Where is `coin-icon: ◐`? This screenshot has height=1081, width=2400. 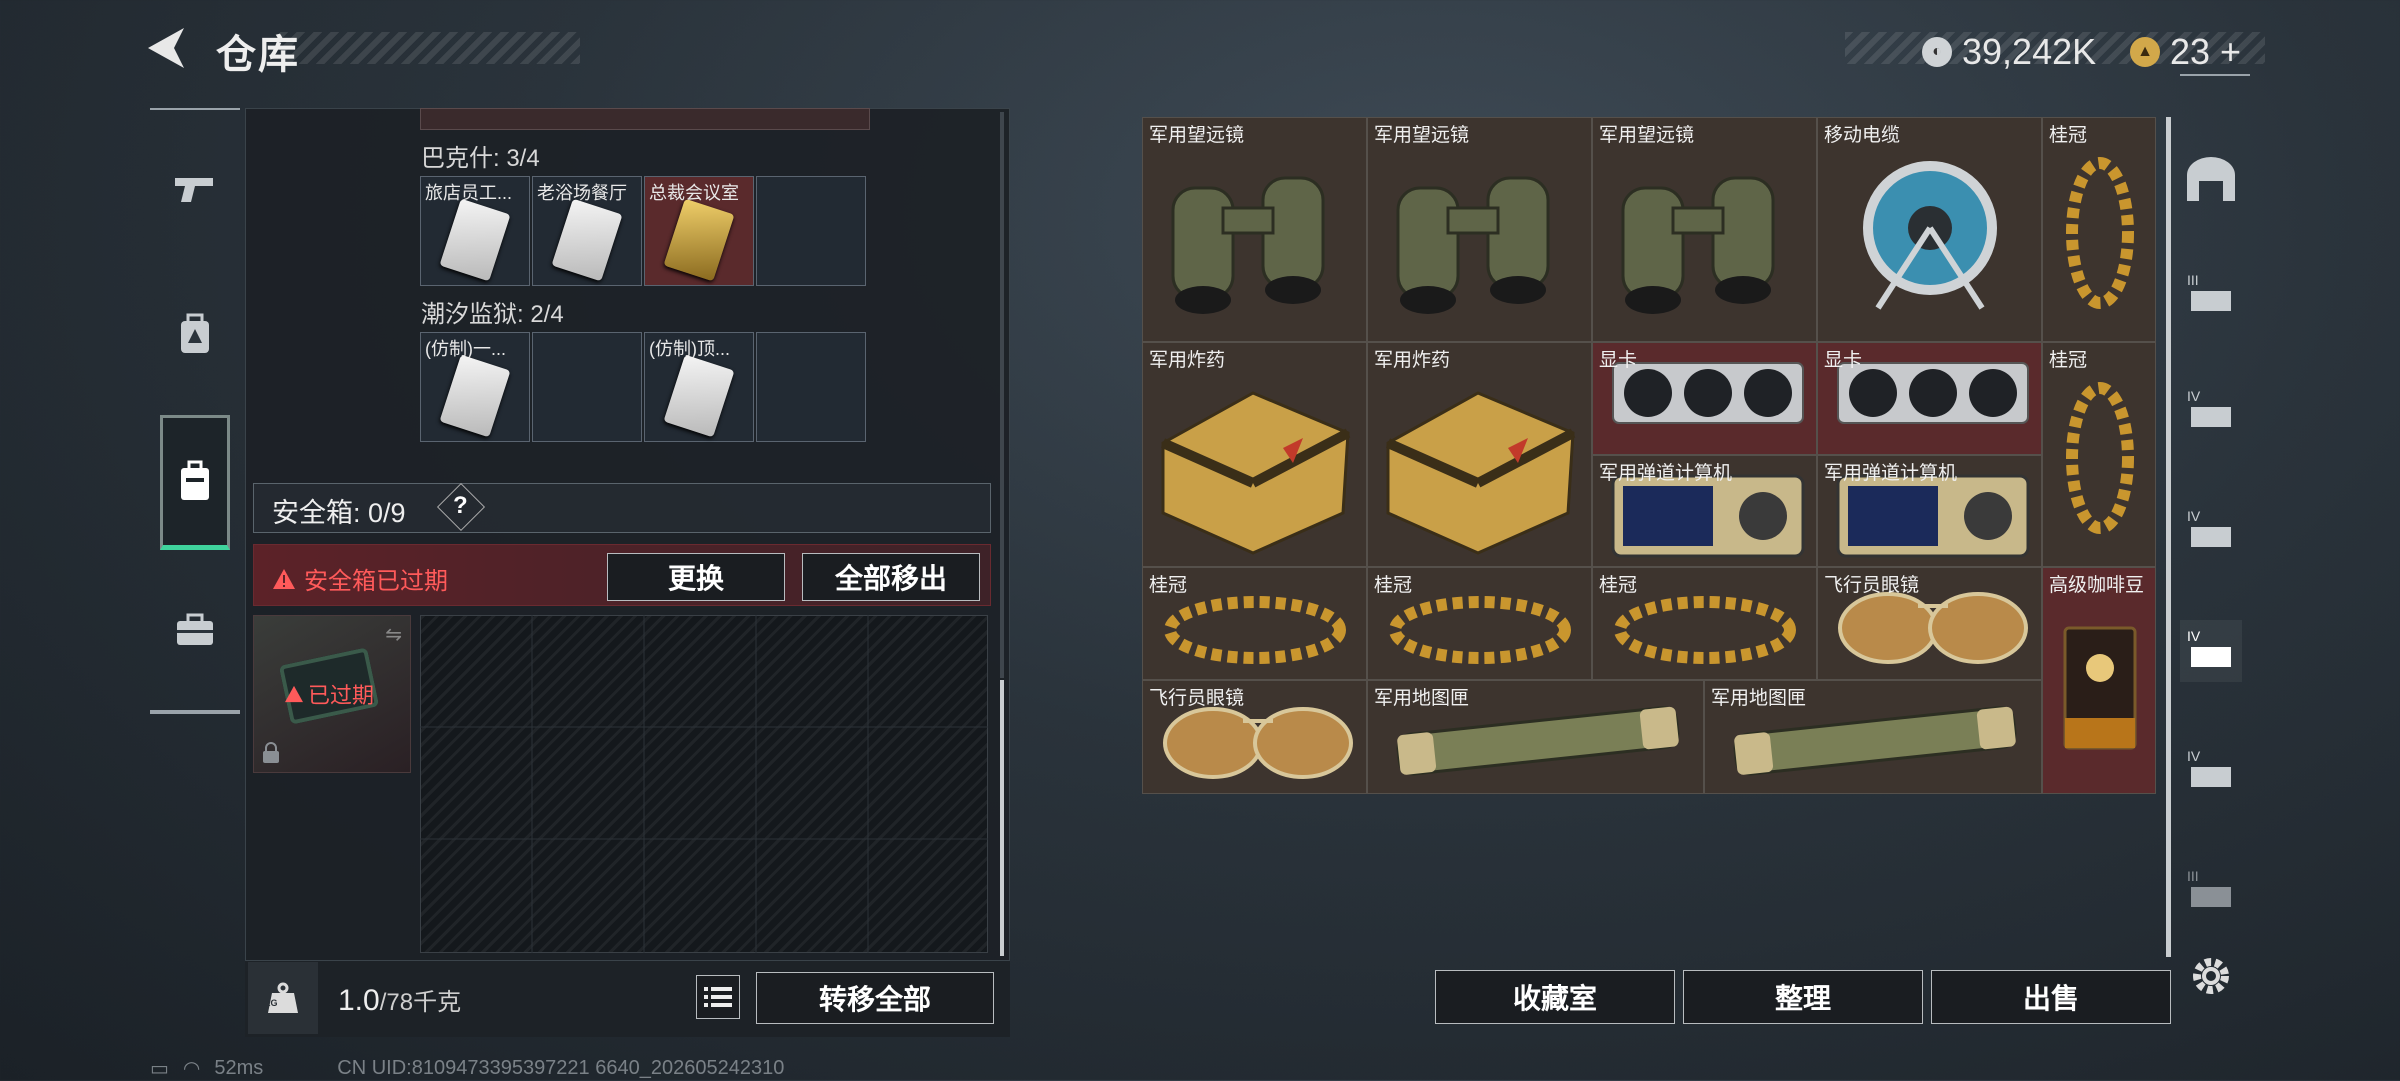
coin-icon: ◐ is located at coordinates (1937, 52).